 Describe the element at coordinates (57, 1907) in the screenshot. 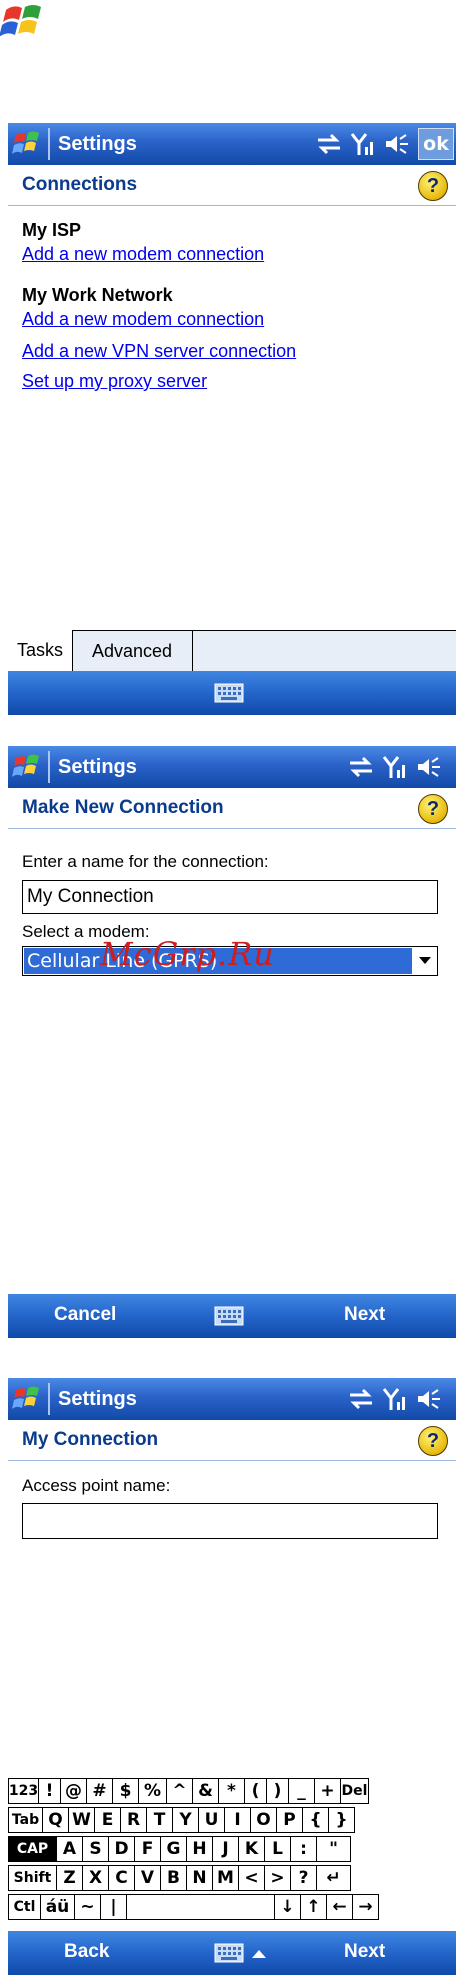

I see `key: áü` at that location.